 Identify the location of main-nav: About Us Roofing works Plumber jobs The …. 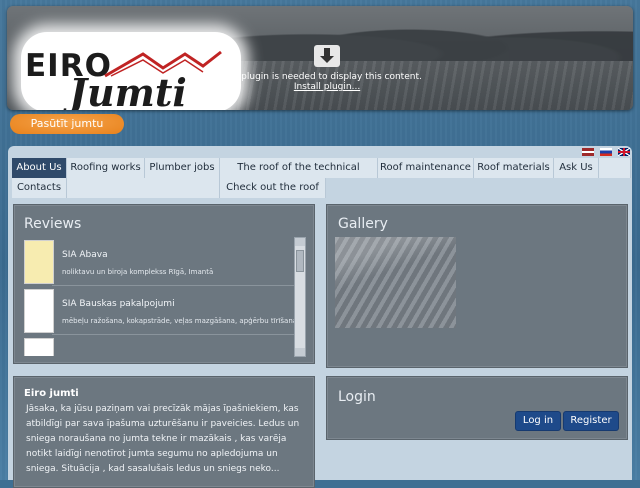
(320, 177).